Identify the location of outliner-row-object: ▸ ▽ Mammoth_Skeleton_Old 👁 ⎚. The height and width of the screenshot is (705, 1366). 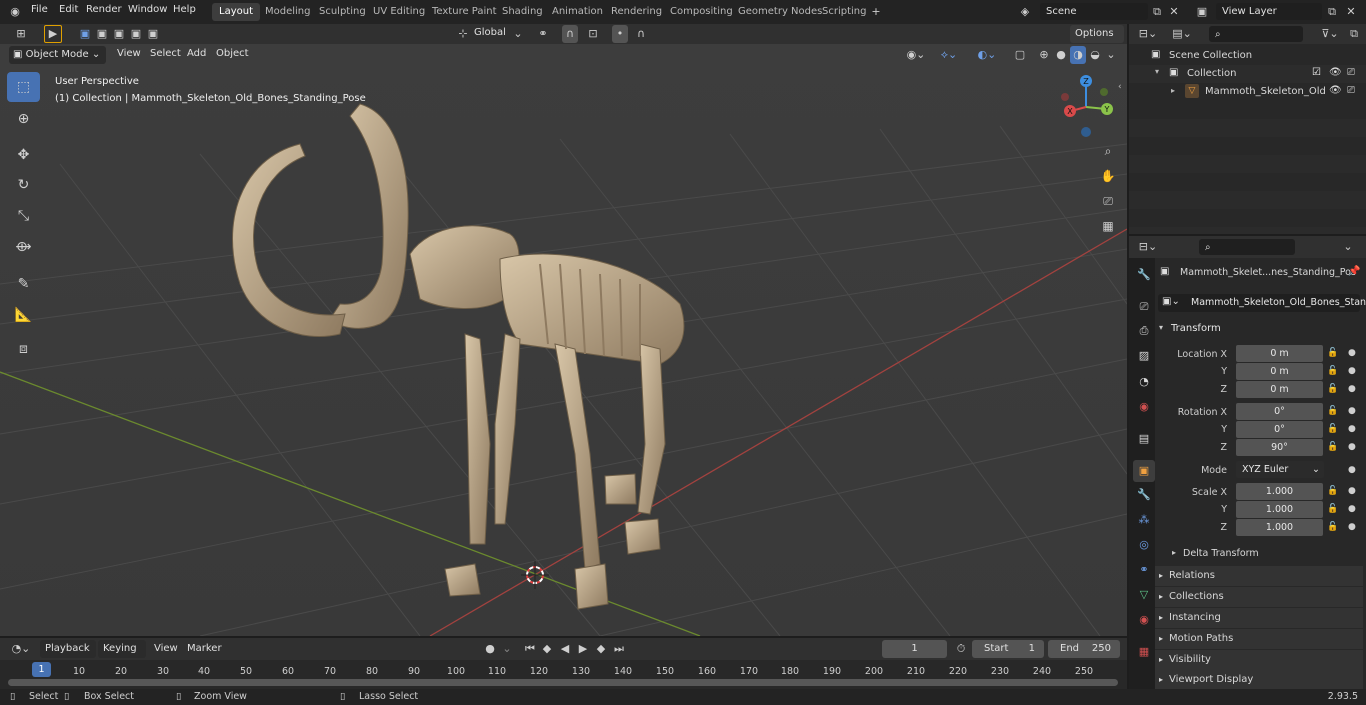
(1247, 92).